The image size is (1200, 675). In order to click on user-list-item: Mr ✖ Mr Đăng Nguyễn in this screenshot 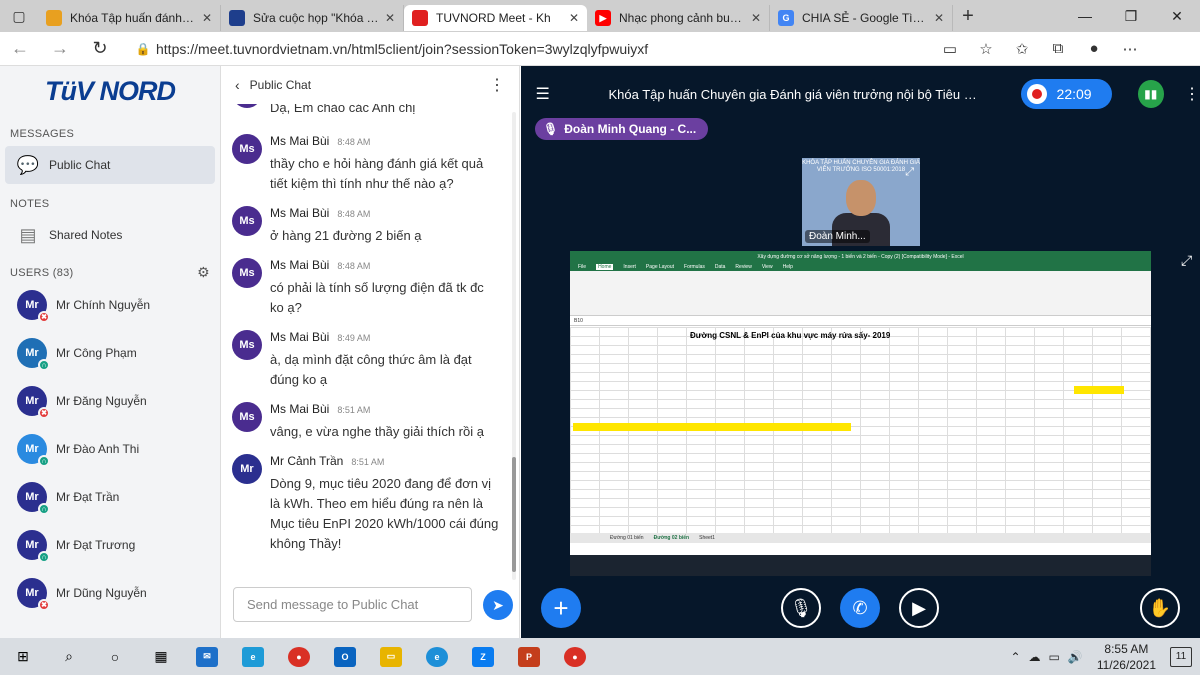, I will do `click(110, 401)`.